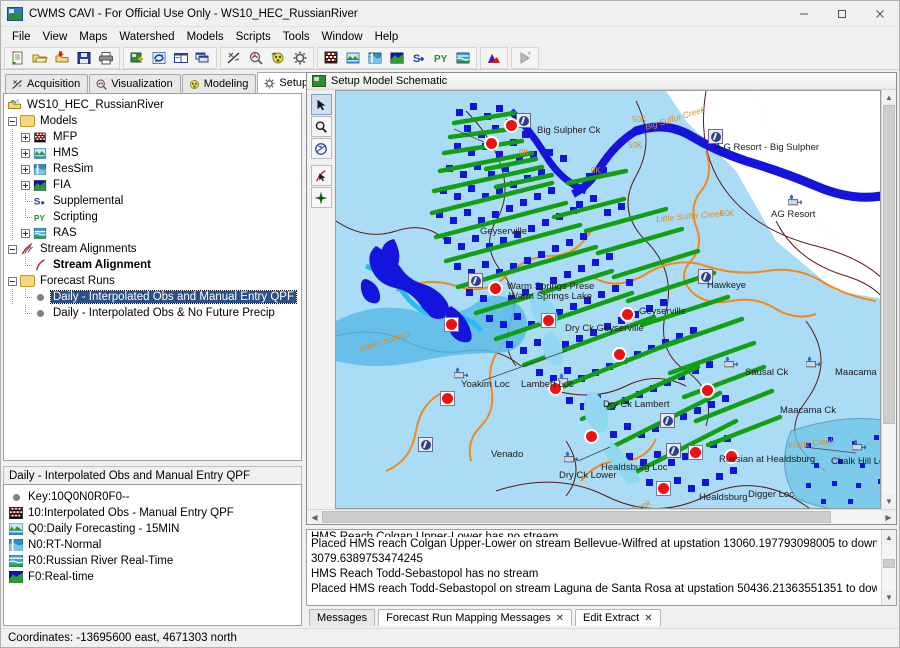 The image size is (900, 648). I want to click on tree-row-stream-alignments: Stream Alignments, so click(153, 249).